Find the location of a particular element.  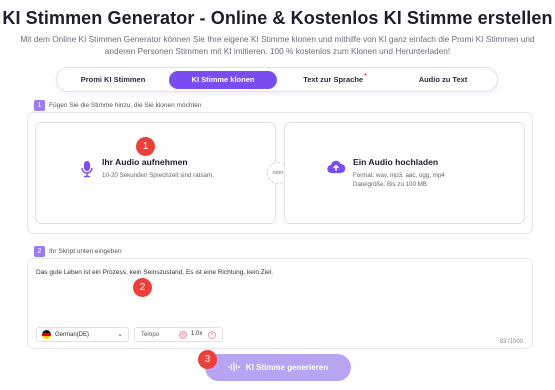

upload-title: Ein Audio hochladen is located at coordinates (396, 162).